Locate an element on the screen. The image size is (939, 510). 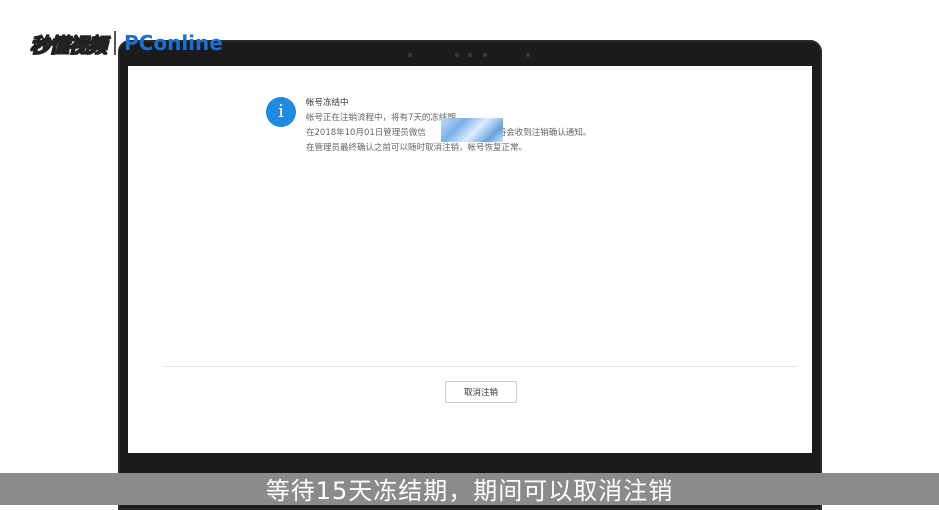
notice-title: 帐号冻结中 is located at coordinates (327, 103).